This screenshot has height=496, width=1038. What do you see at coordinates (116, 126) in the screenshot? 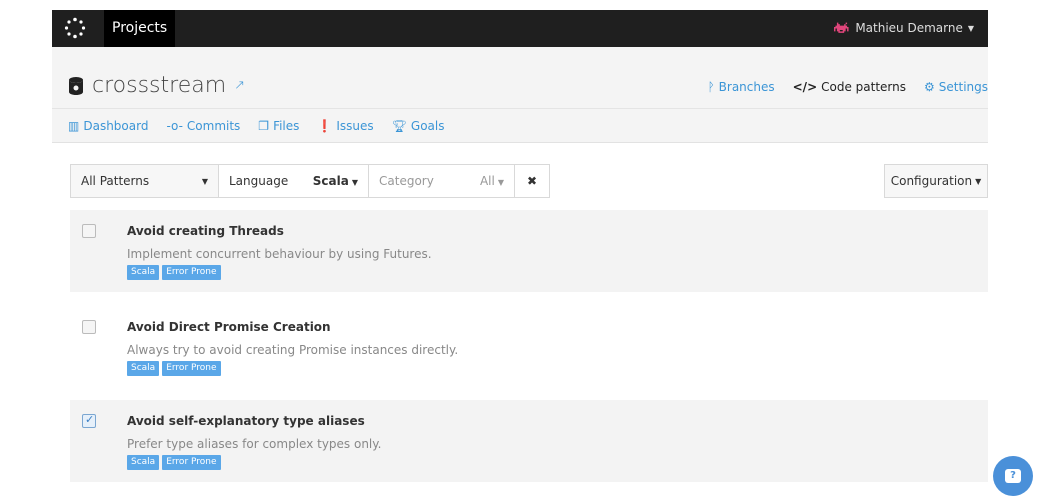
I see `dashboard-label: Dashboard` at bounding box center [116, 126].